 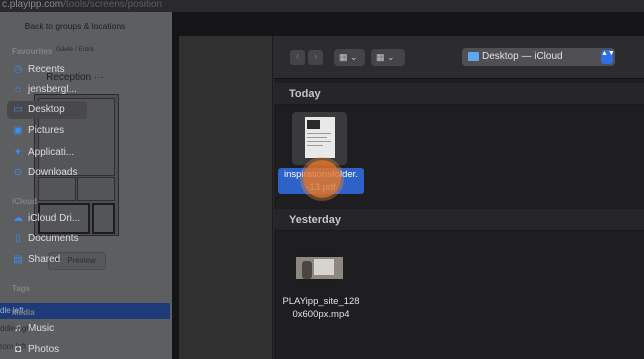 What do you see at coordinates (53, 172) in the screenshot?
I see `sidebar-item-label: Downloads` at bounding box center [53, 172].